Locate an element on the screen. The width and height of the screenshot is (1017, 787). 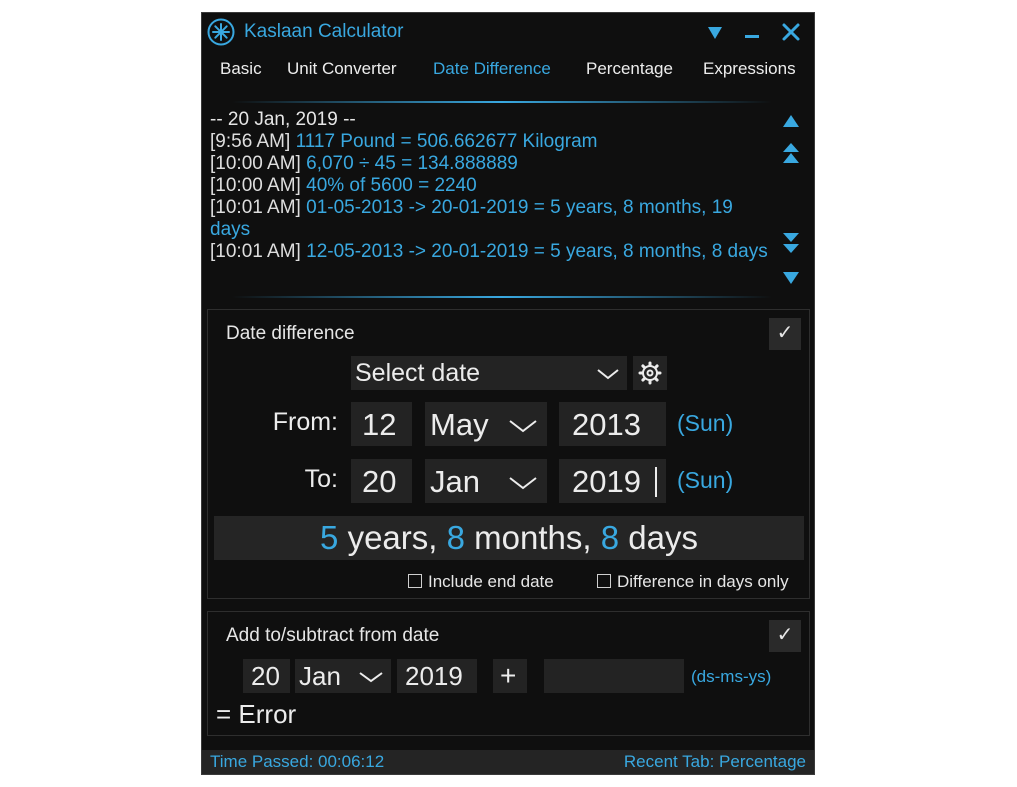
result-years: 5 is located at coordinates (329, 537).